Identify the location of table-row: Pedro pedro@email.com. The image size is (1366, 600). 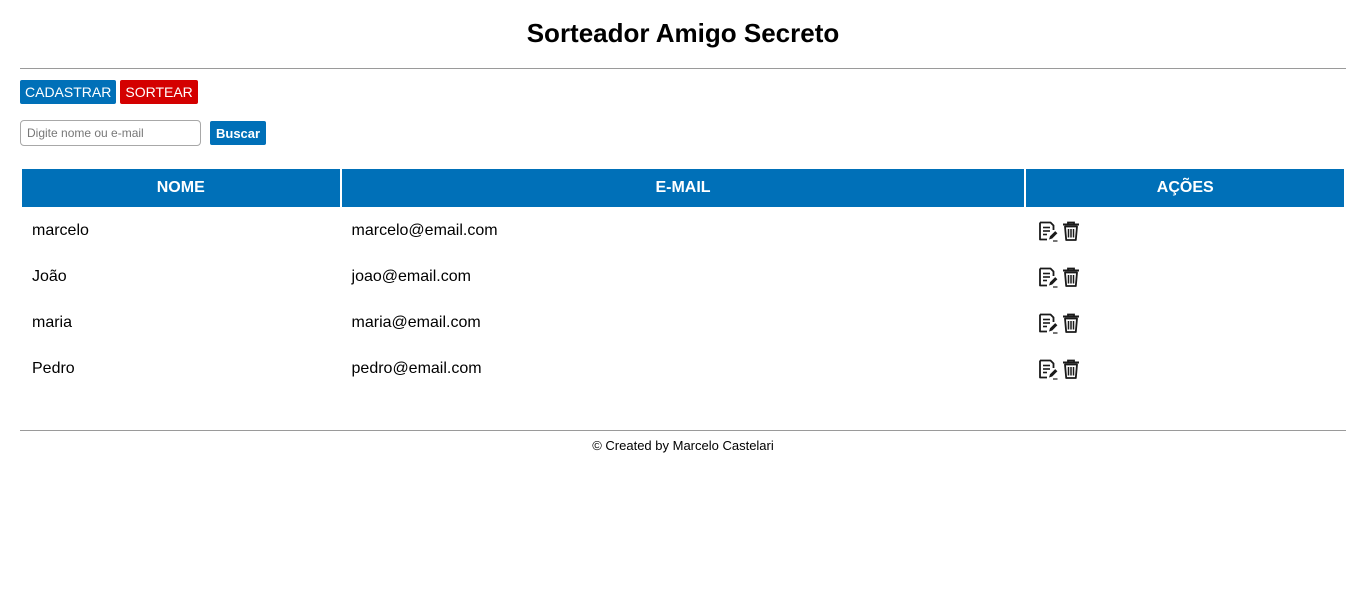
(683, 369).